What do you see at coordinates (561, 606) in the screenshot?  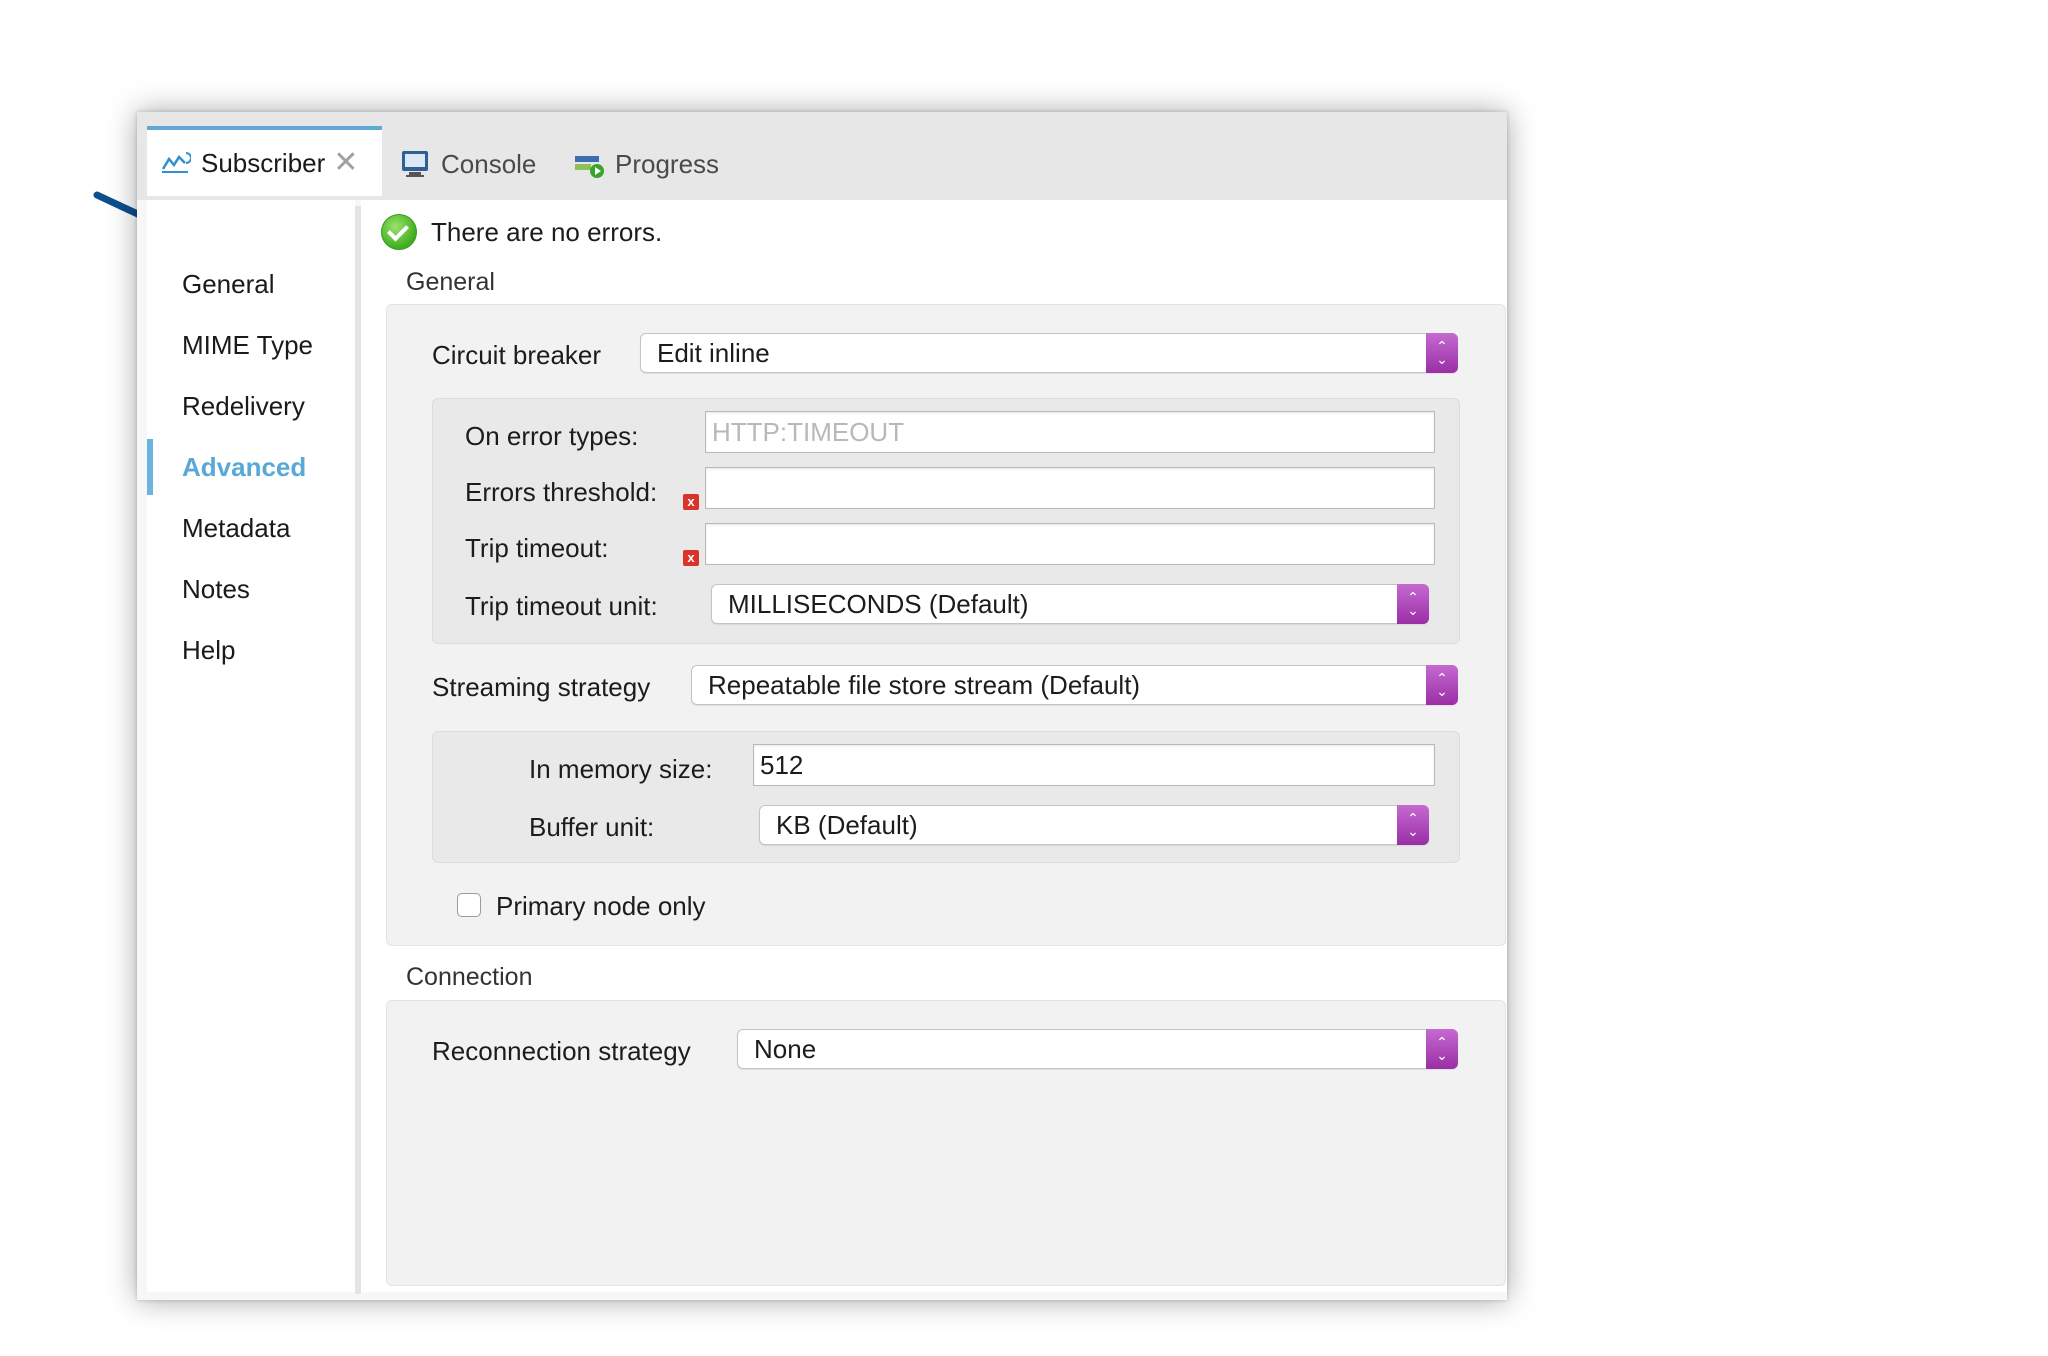 I see `trip-timeout-unit-label: Trip timeout unit:` at bounding box center [561, 606].